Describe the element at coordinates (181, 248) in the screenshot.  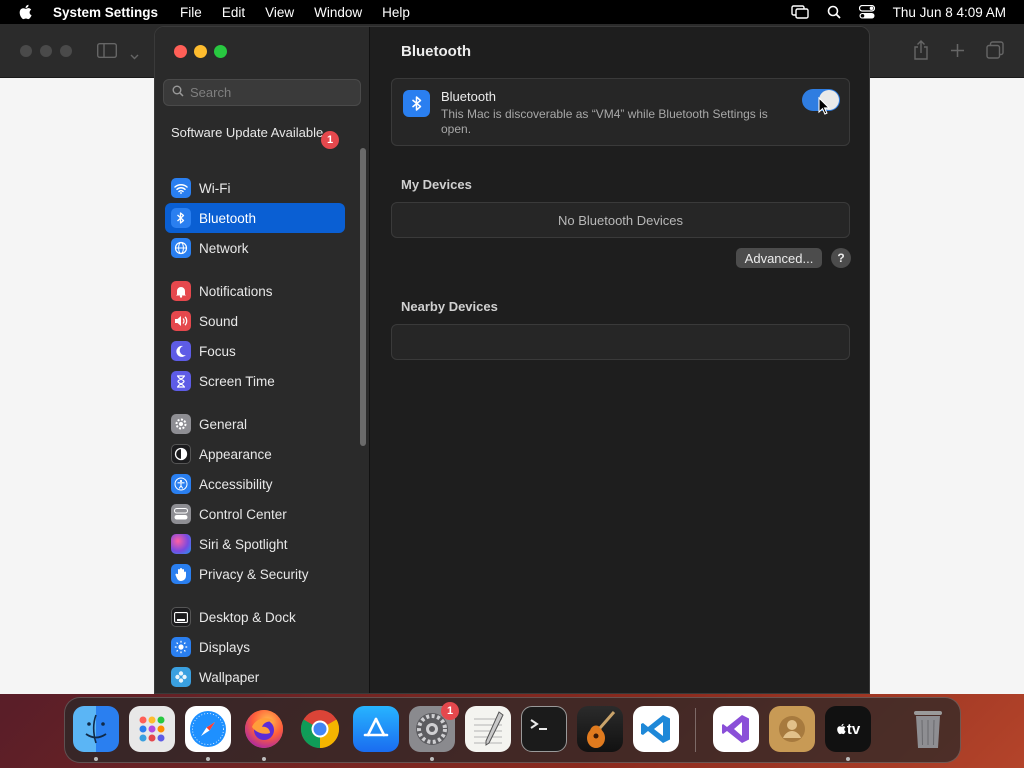
I see `globe-icon` at that location.